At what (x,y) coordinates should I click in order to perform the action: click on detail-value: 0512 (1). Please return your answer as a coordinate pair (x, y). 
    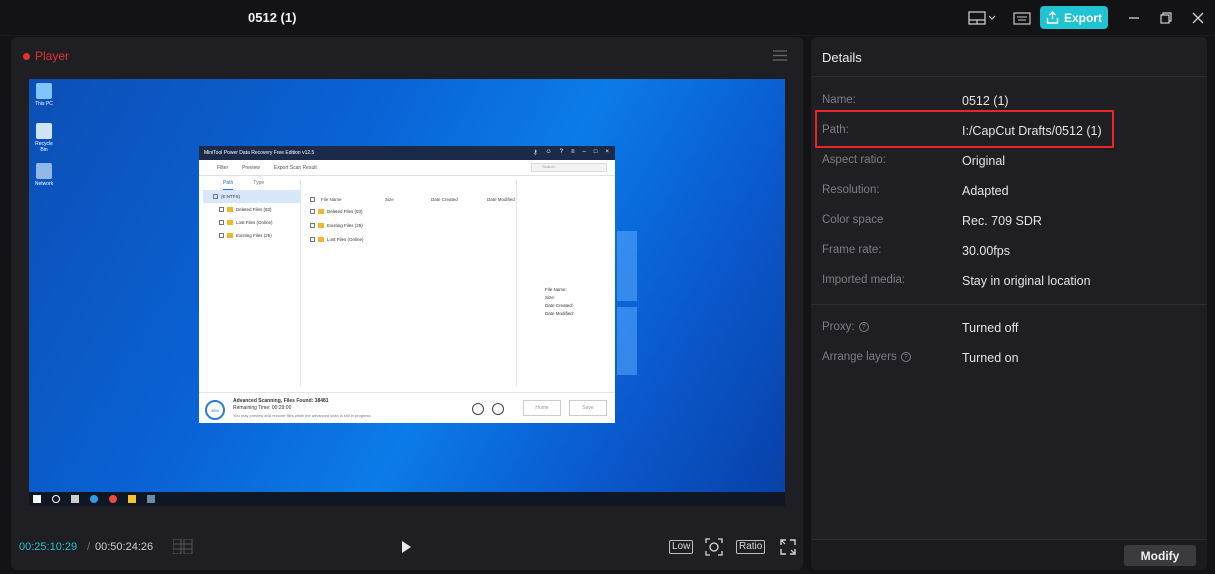
    Looking at the image, I should click on (985, 101).